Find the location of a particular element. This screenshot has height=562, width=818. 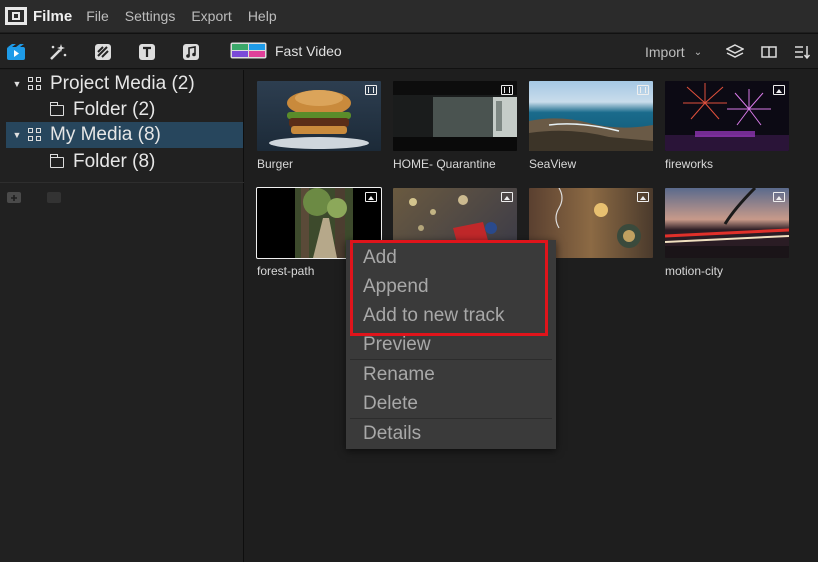

delete-folder-icon is located at coordinates (54, 197).